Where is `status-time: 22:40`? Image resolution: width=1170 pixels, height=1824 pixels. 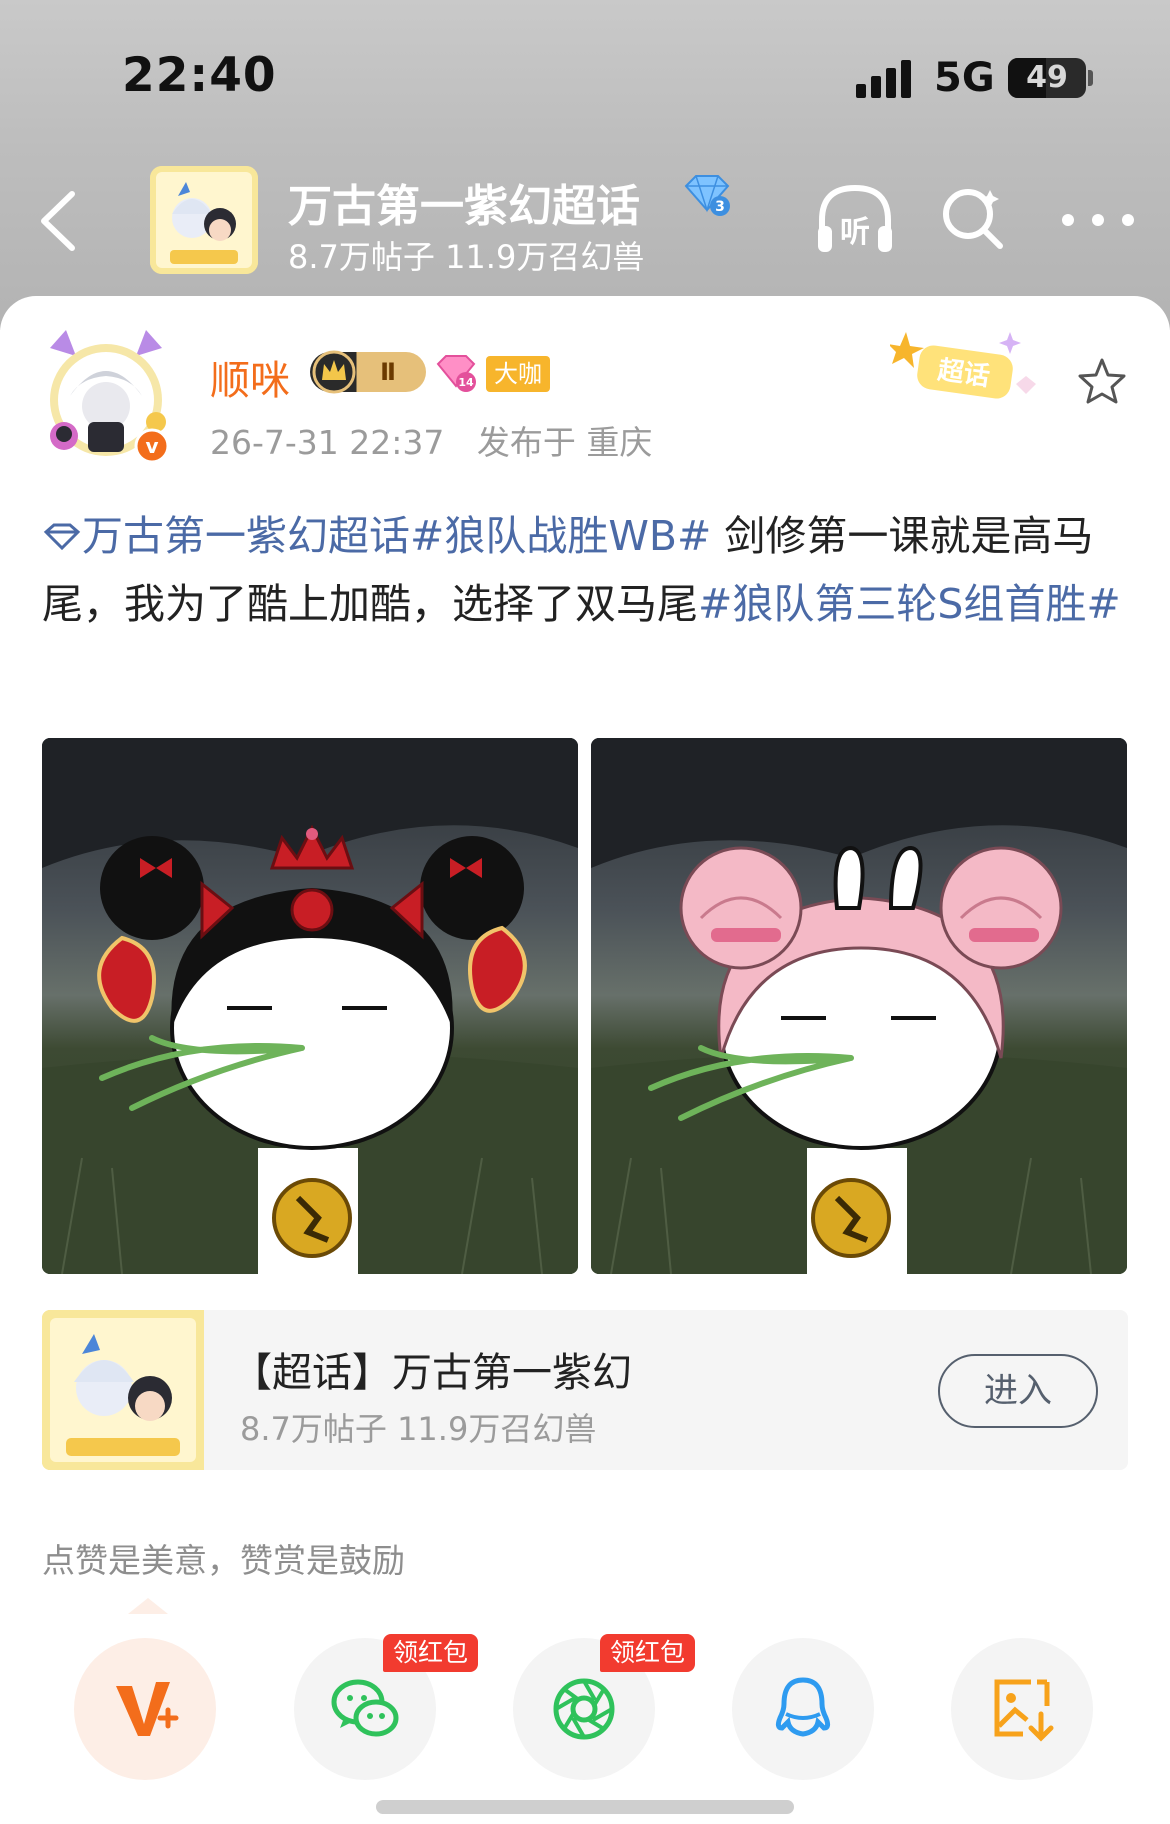
status-time: 22:40 is located at coordinates (199, 75).